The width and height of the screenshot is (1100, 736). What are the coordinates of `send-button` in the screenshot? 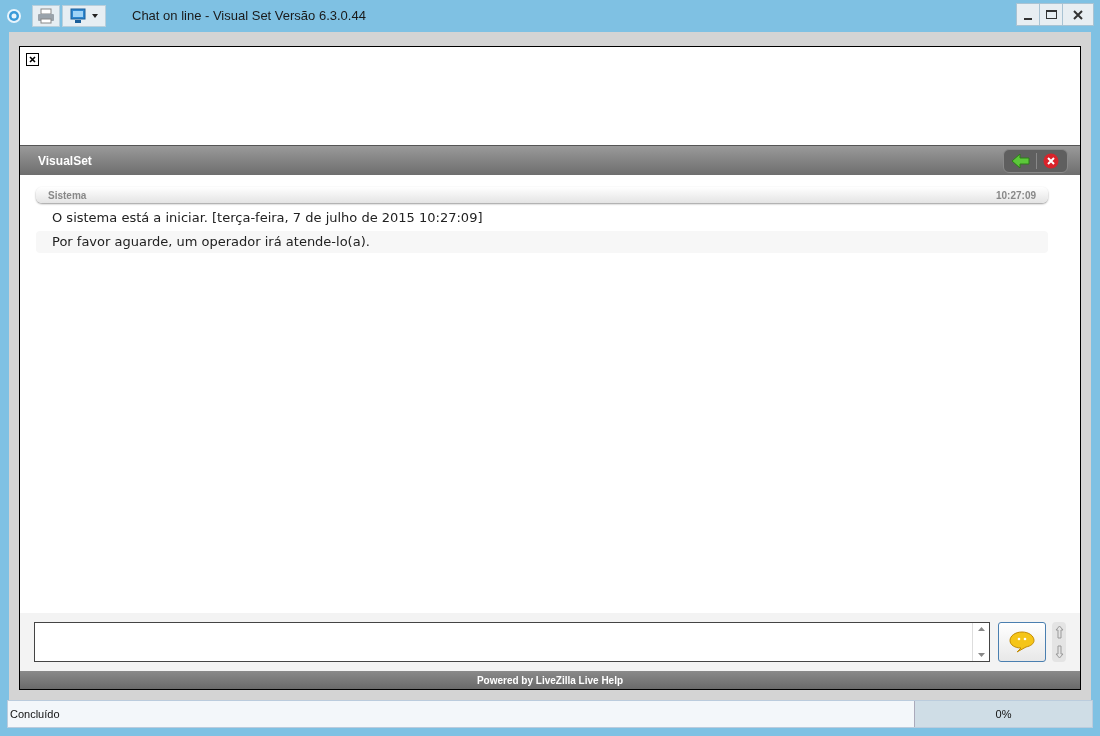 It's located at (1022, 642).